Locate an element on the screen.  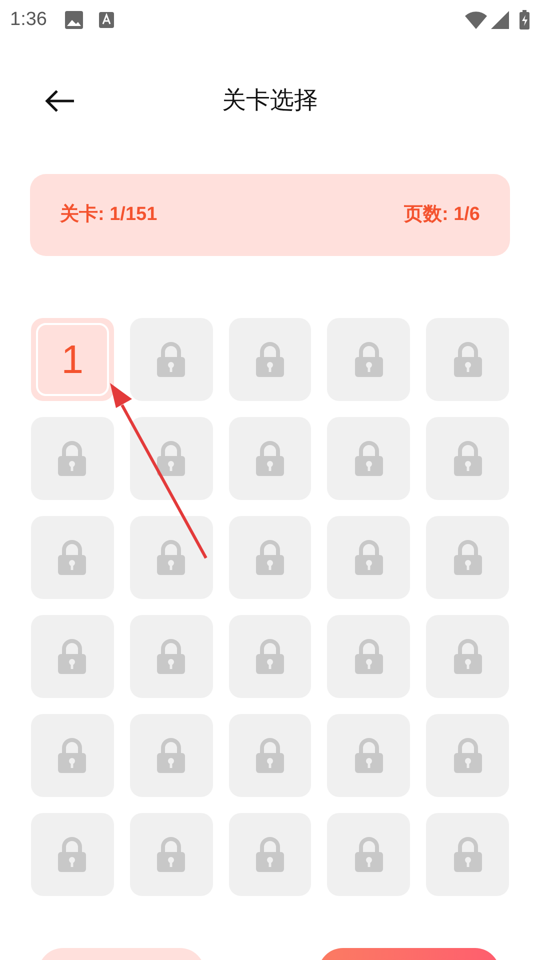
wifi-icon is located at coordinates (476, 20).